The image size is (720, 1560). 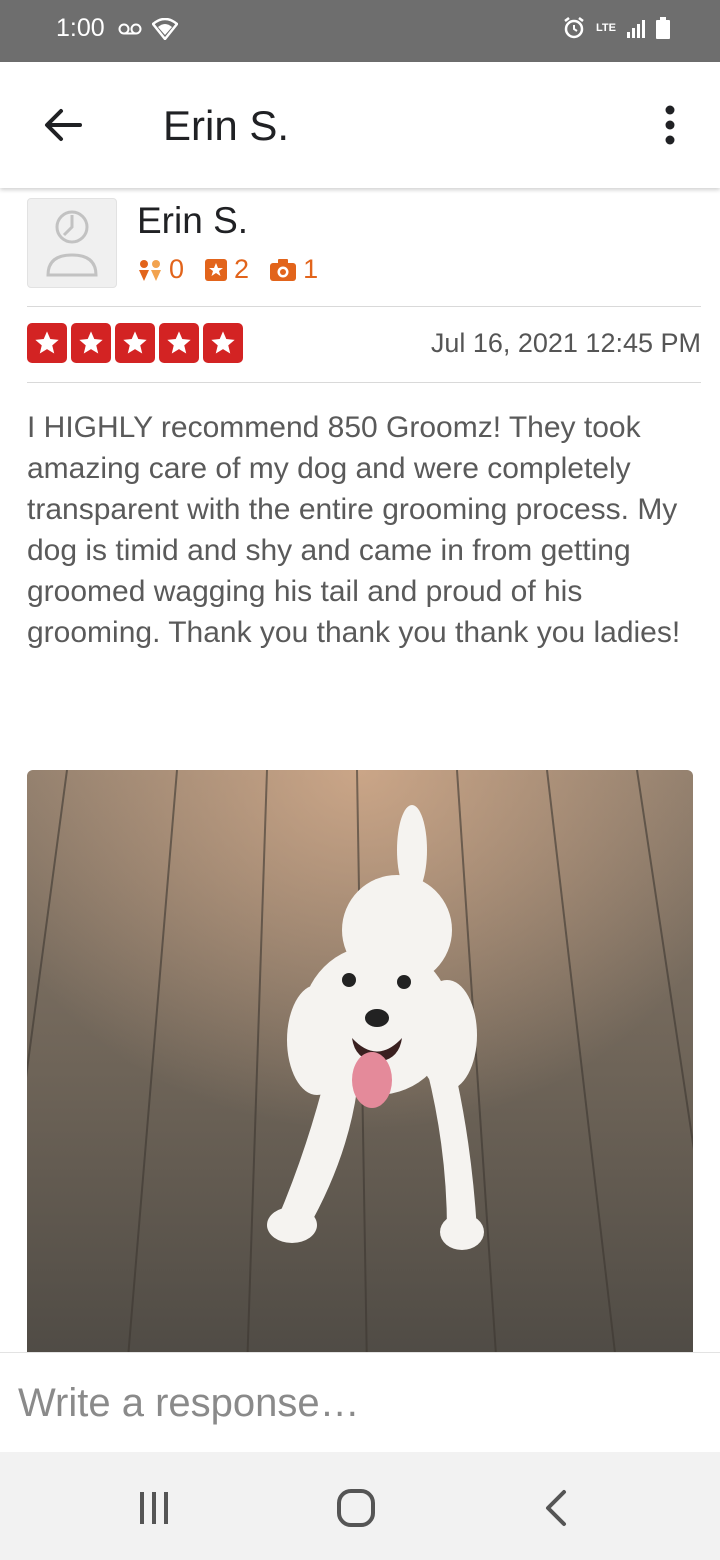 I want to click on status-bar: 1:00 LTE, so click(x=360, y=31).